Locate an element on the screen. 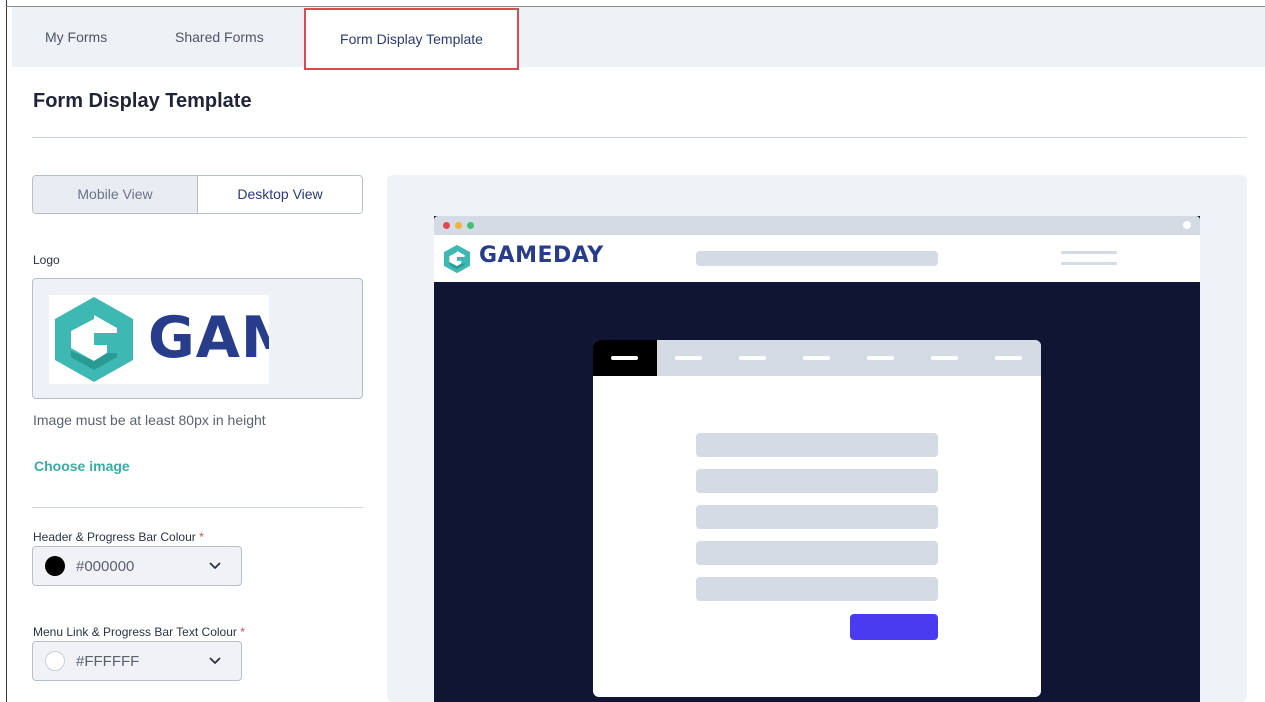 Image resolution: width=1265 pixels, height=702 pixels. preview-site-header: GAMEDAY is located at coordinates (817, 258).